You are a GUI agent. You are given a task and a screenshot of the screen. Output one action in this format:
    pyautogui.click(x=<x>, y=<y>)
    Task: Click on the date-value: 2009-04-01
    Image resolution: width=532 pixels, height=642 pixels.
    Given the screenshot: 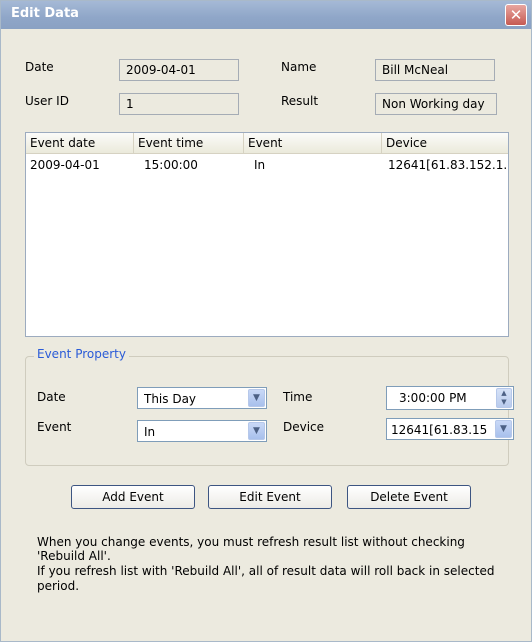 What is the action you would take?
    pyautogui.click(x=161, y=70)
    